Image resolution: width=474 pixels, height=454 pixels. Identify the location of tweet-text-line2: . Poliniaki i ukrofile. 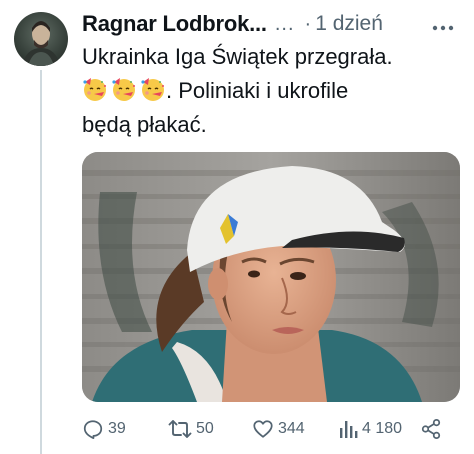
(272, 91).